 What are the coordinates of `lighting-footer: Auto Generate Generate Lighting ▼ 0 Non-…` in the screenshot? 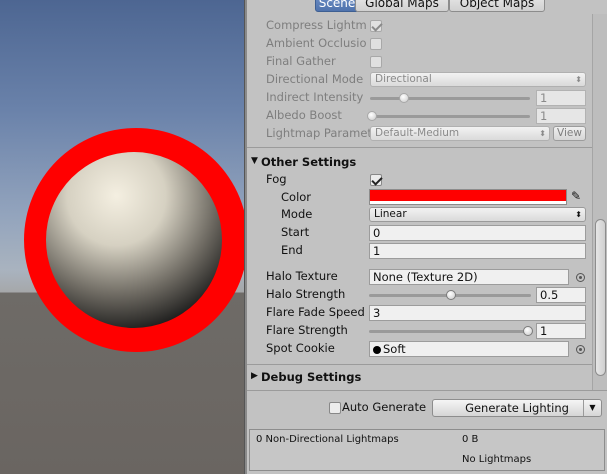 It's located at (427, 432).